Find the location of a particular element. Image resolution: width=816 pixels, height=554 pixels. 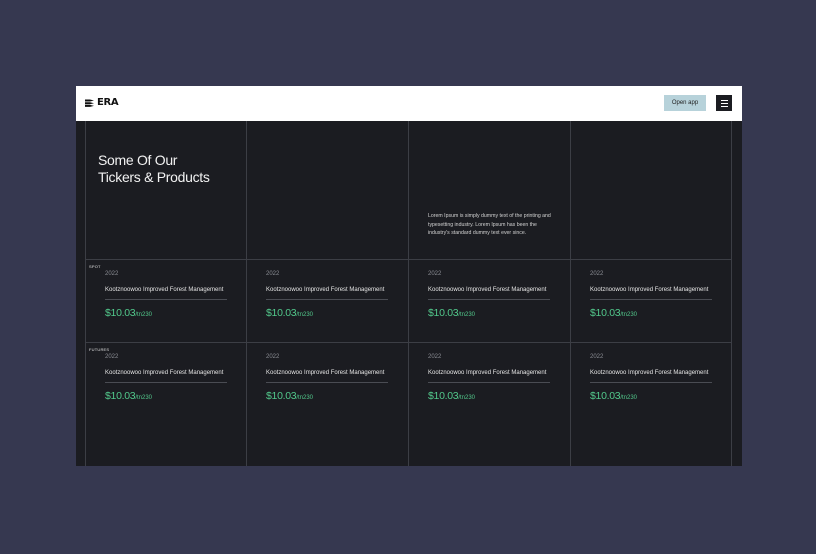

era-logo-icon is located at coordinates (89, 103).